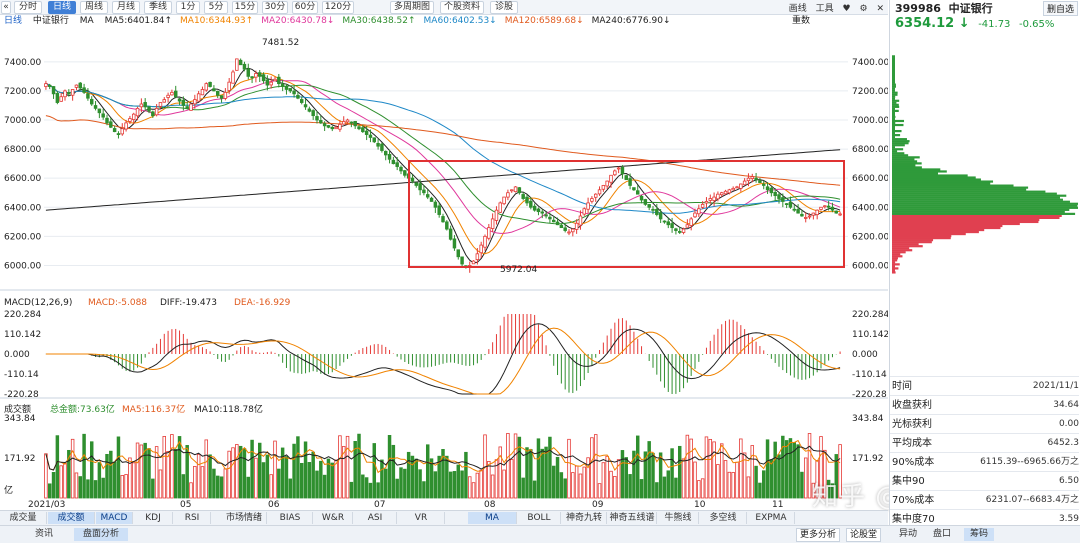  Describe the element at coordinates (114, 518) in the screenshot. I see `indicator-tab-2: MACD` at that location.